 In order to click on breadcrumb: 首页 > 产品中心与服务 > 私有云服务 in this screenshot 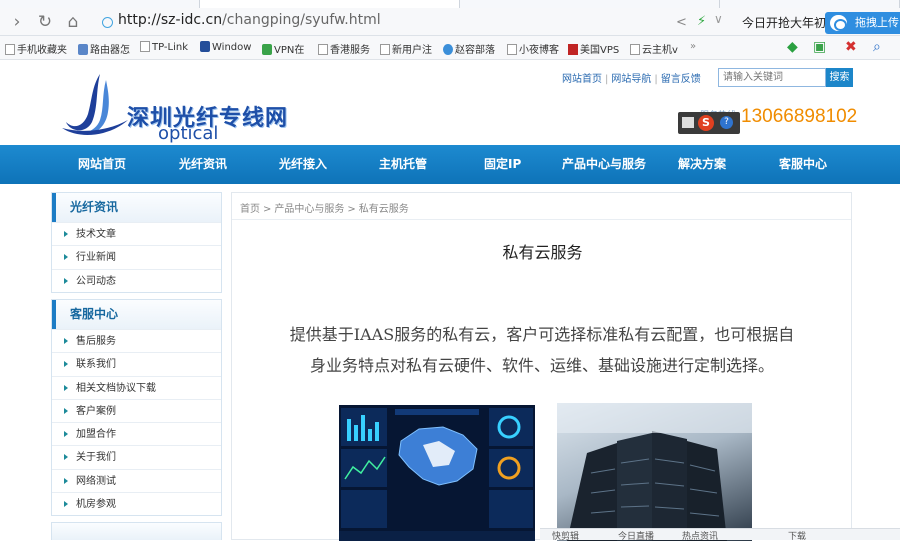, I will do `click(324, 209)`.